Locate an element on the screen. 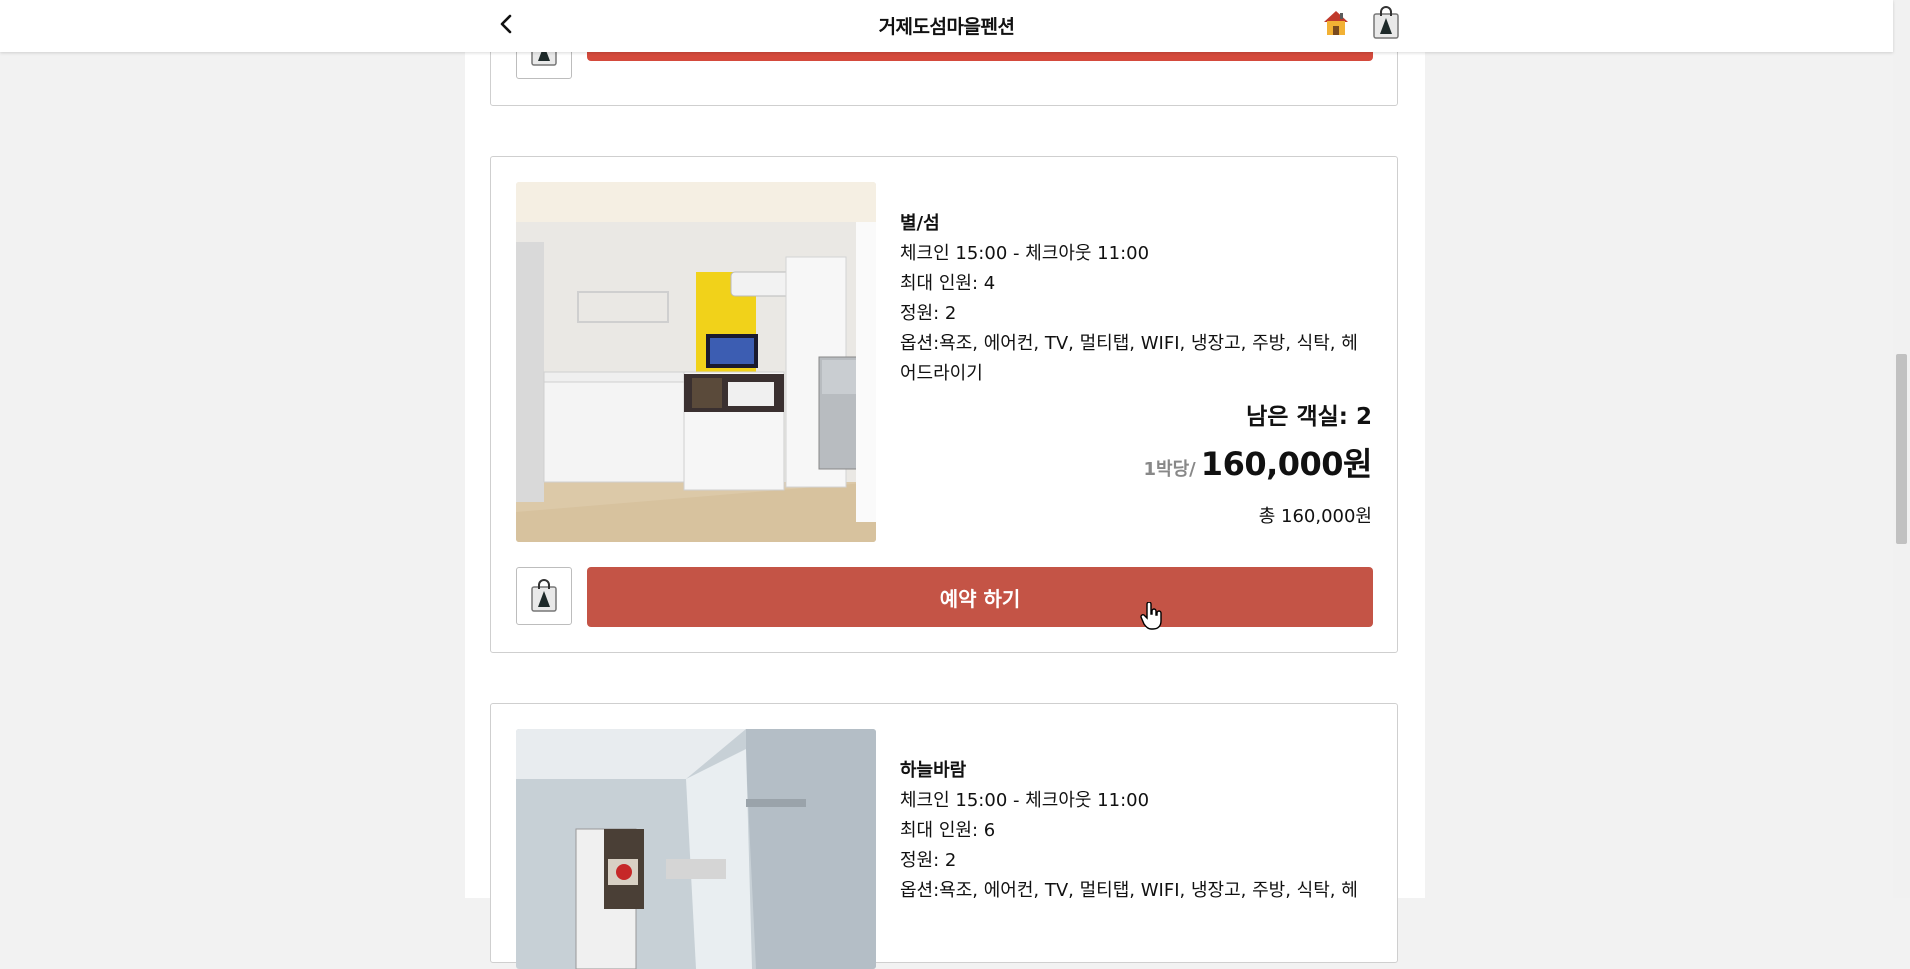 The image size is (1910, 969). cart-button is located at coordinates (1386, 23).